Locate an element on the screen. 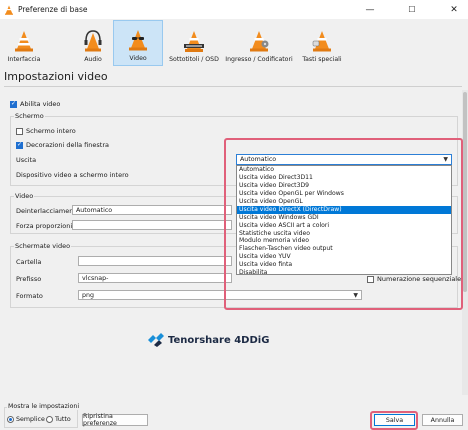 This screenshot has width=468, height=430. tenorshare-logo-icon is located at coordinates (156, 340).